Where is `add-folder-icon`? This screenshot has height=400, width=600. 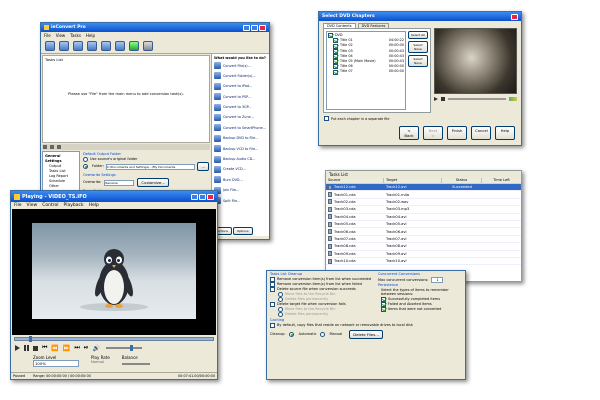
add-folder-icon is located at coordinates (64, 46).